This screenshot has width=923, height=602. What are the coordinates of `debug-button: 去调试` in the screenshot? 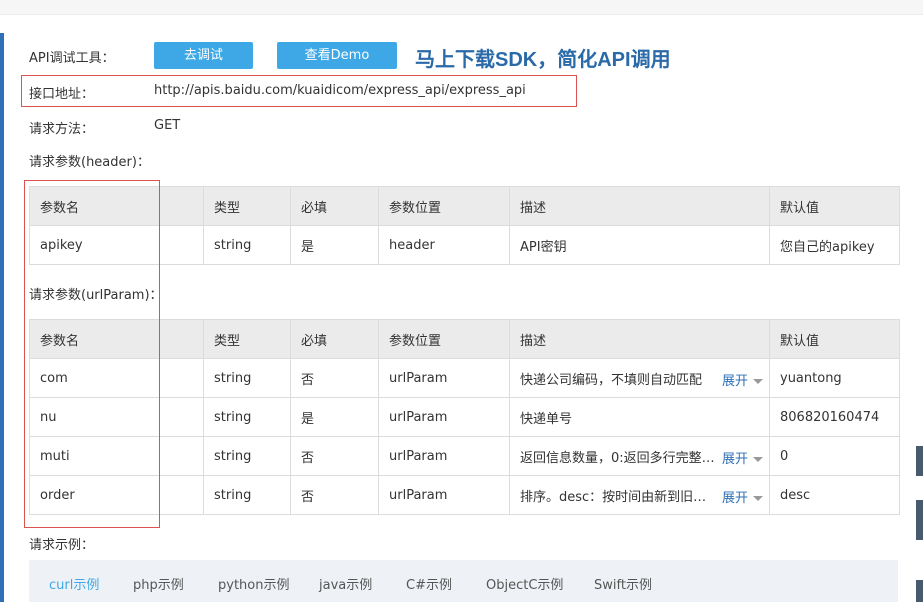 It's located at (203, 55).